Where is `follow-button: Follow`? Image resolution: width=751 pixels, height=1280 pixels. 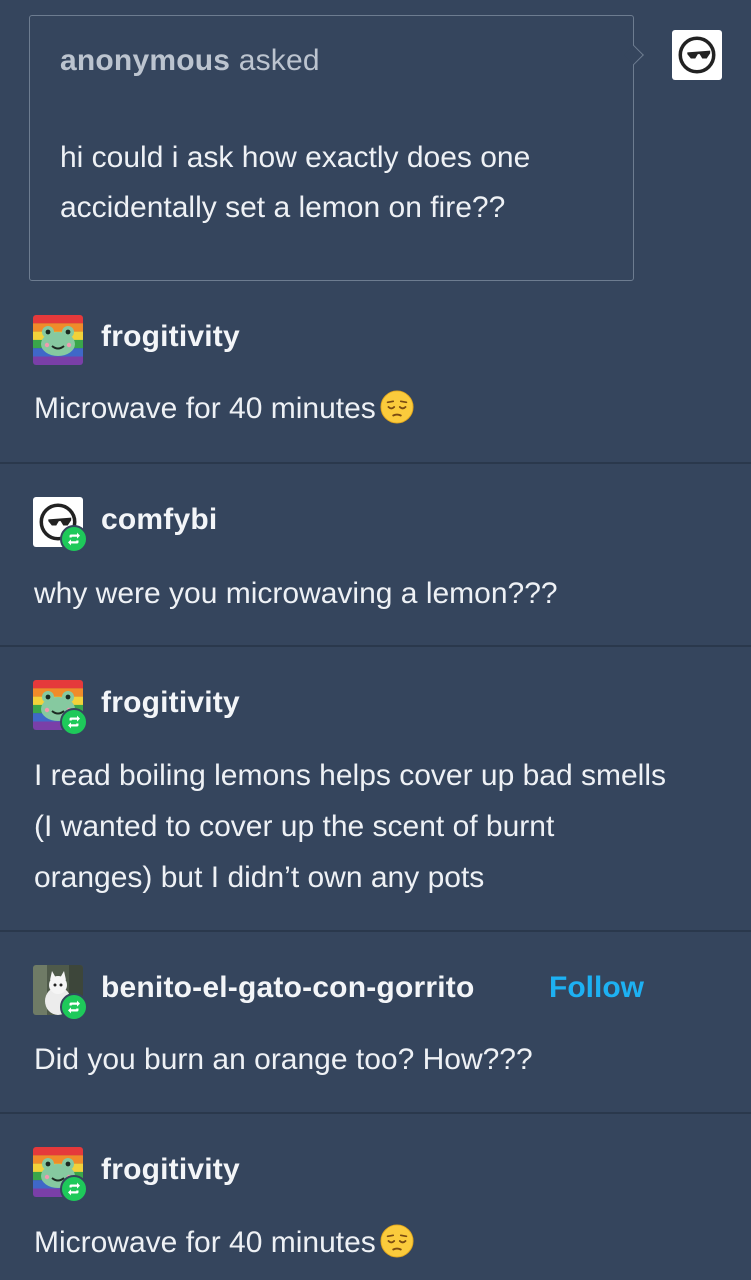 follow-button: Follow is located at coordinates (596, 988).